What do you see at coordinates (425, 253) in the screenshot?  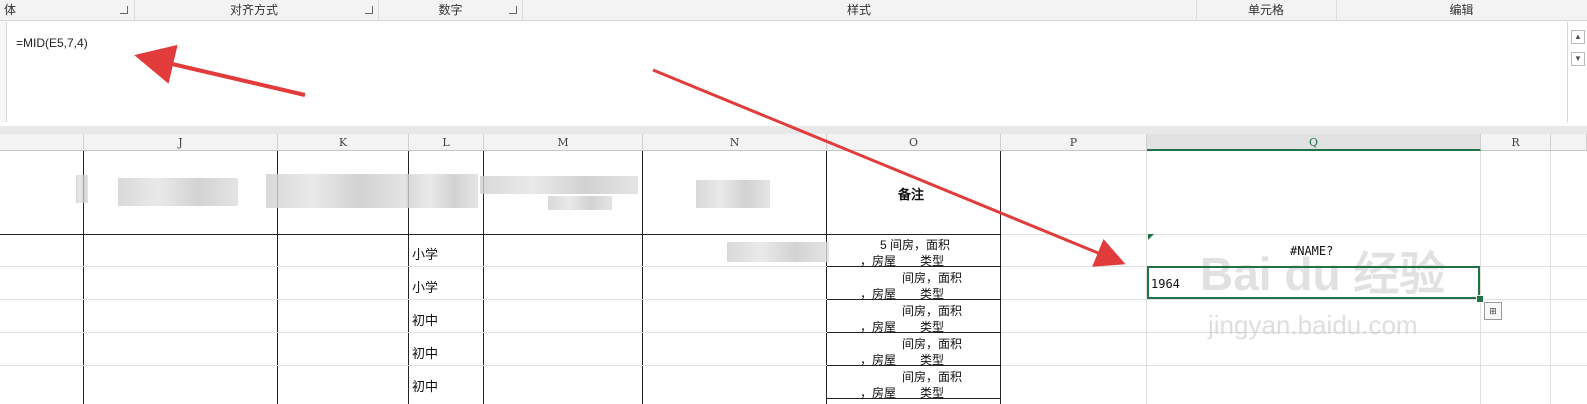 I see `cell-l-row1: 小学` at bounding box center [425, 253].